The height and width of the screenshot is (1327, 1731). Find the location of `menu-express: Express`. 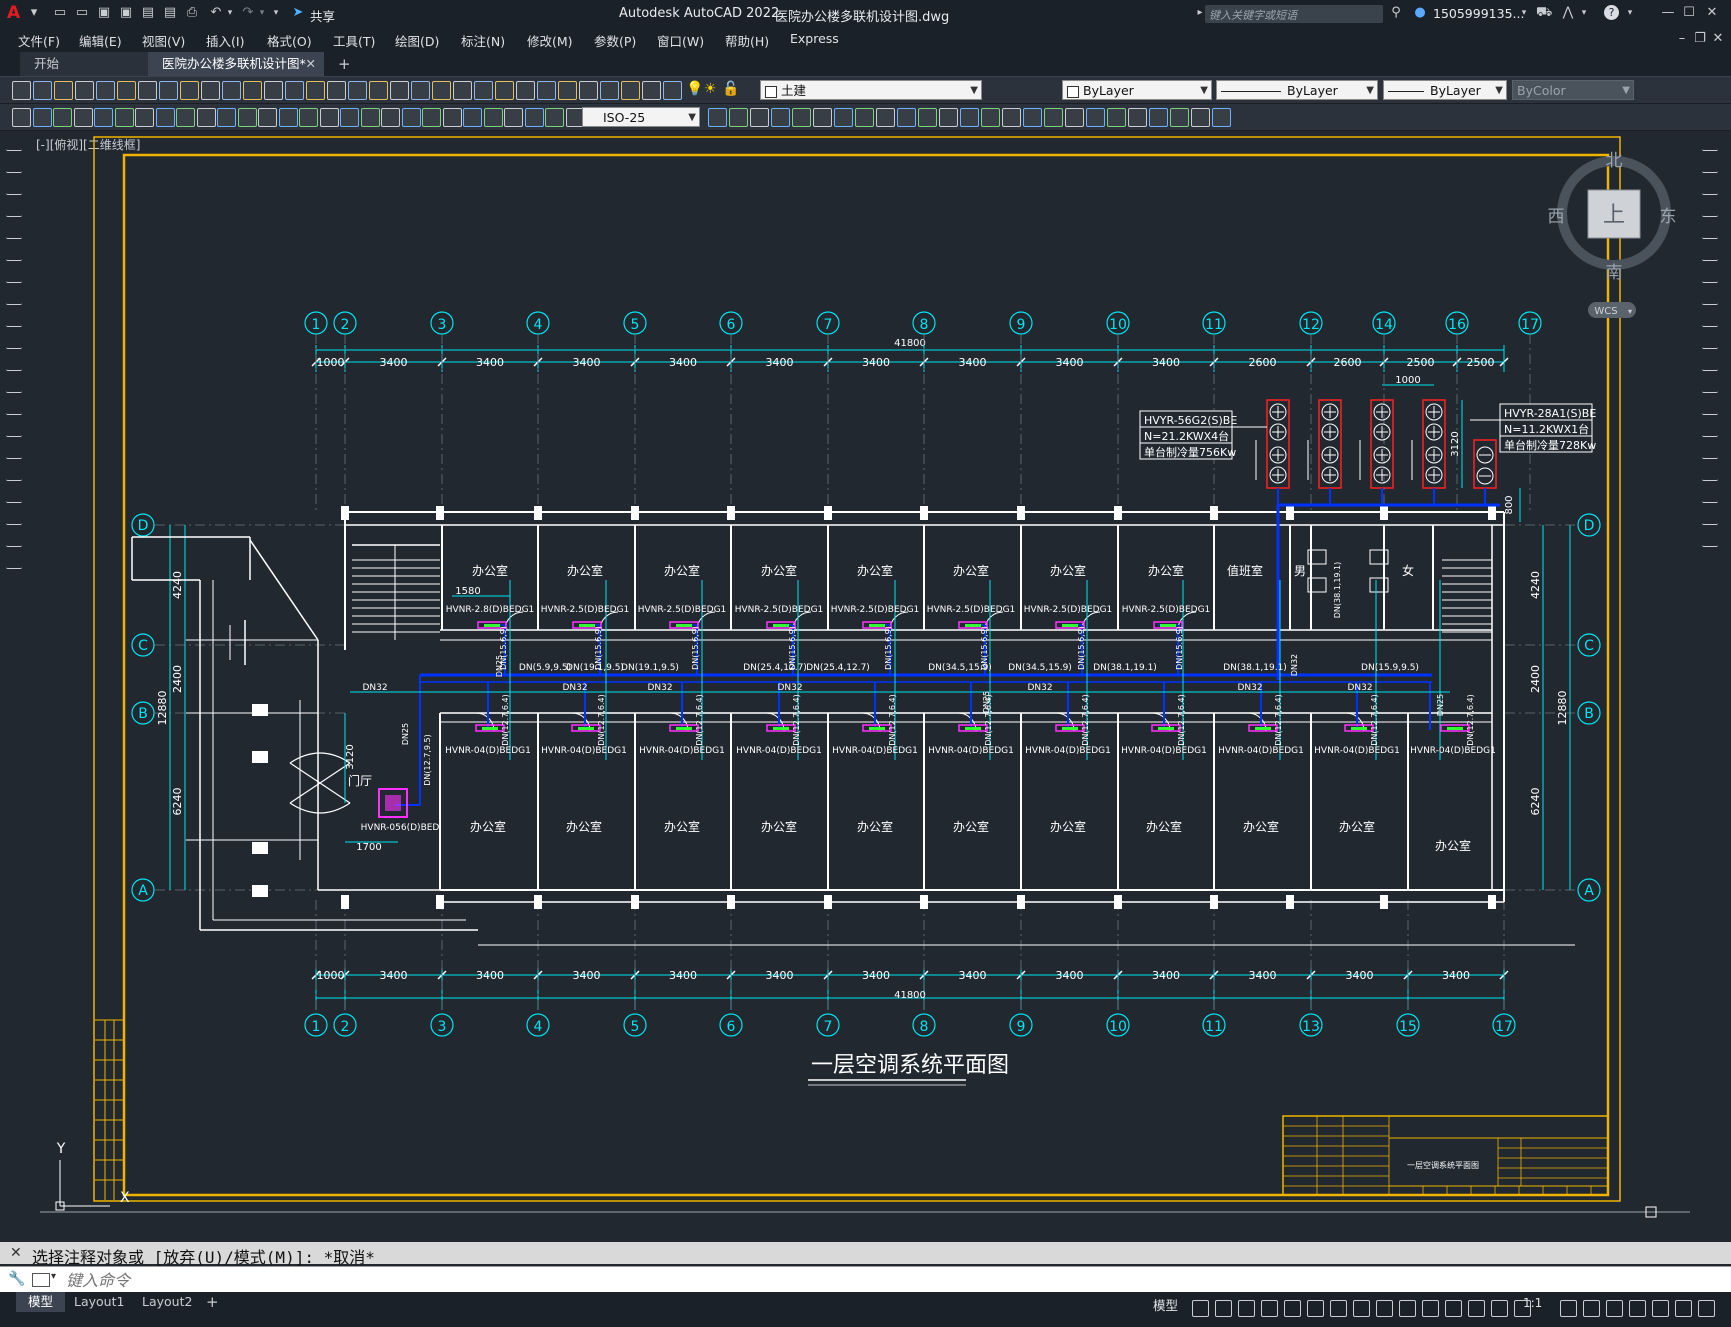

menu-express: Express is located at coordinates (814, 38).